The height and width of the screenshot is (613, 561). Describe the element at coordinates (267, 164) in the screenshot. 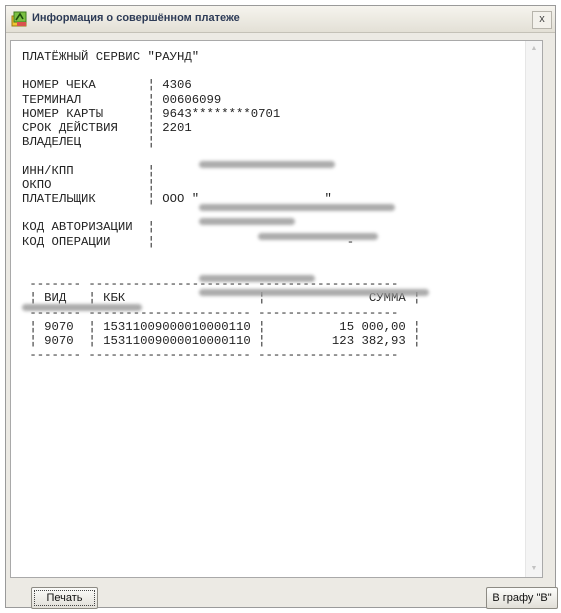

I see `redacted-owner` at that location.